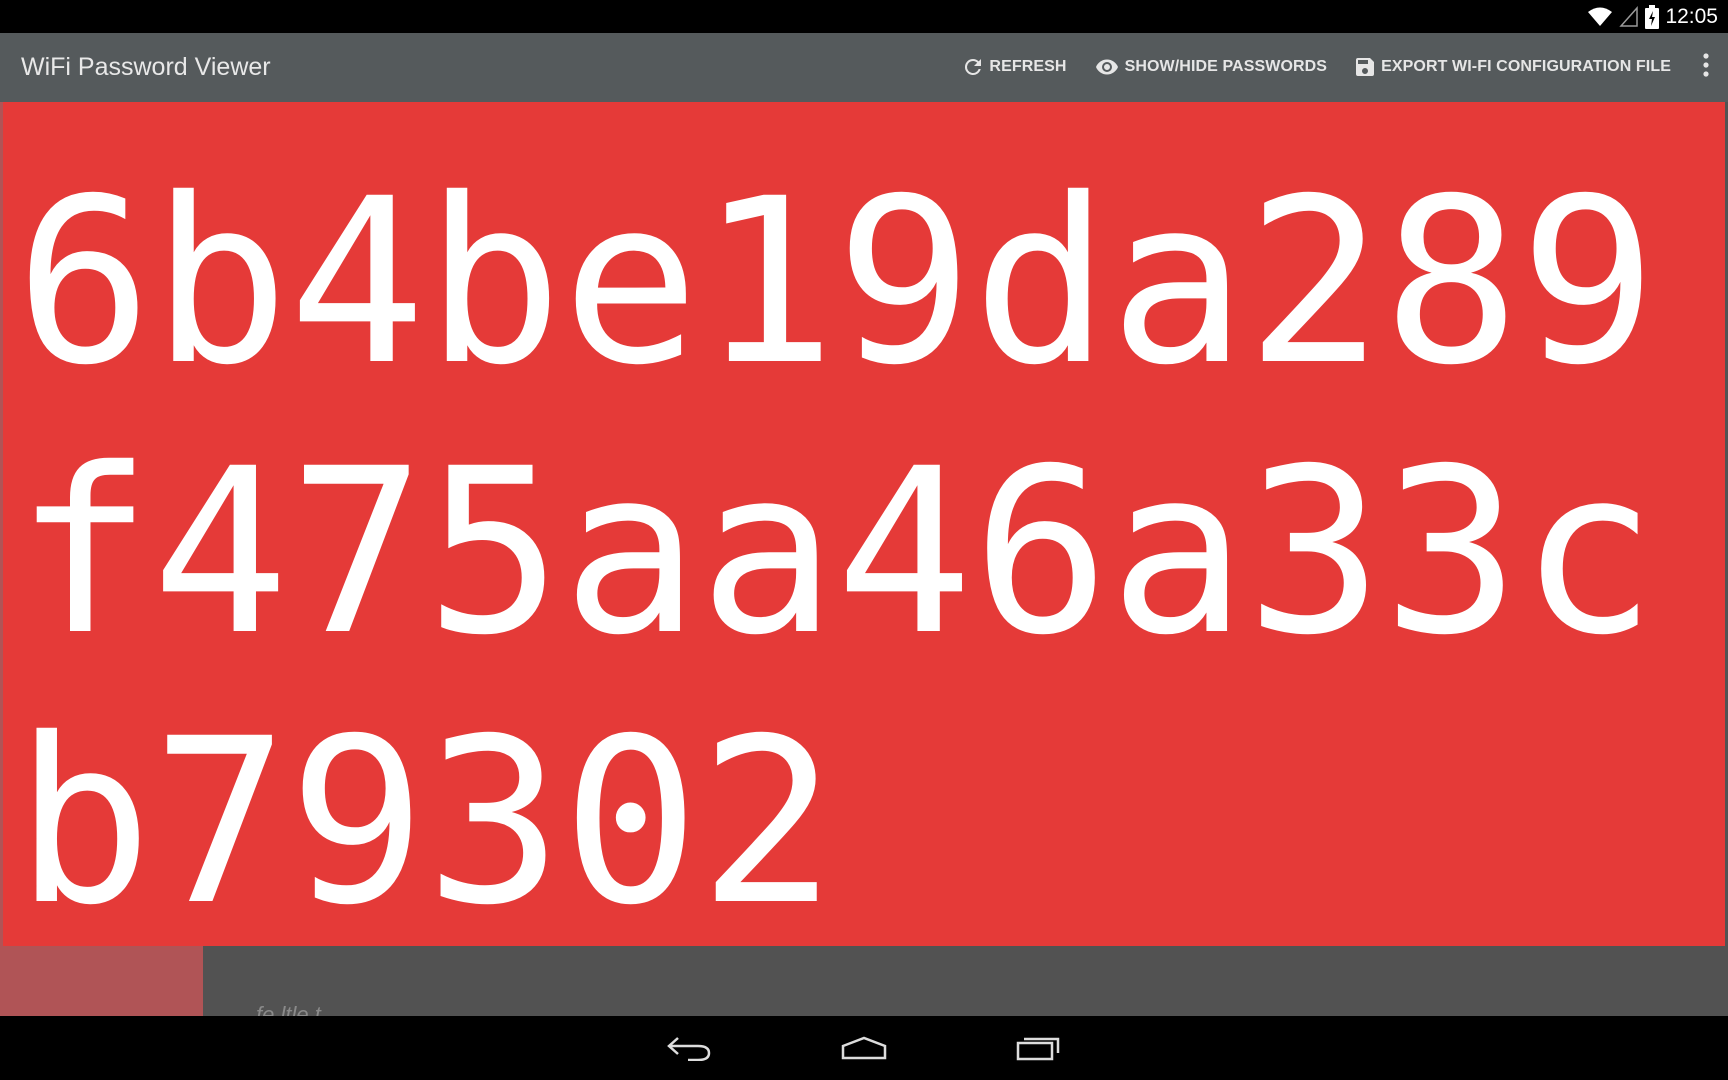 This screenshot has width=1728, height=1080. What do you see at coordinates (1365, 67) in the screenshot?
I see `save-icon` at bounding box center [1365, 67].